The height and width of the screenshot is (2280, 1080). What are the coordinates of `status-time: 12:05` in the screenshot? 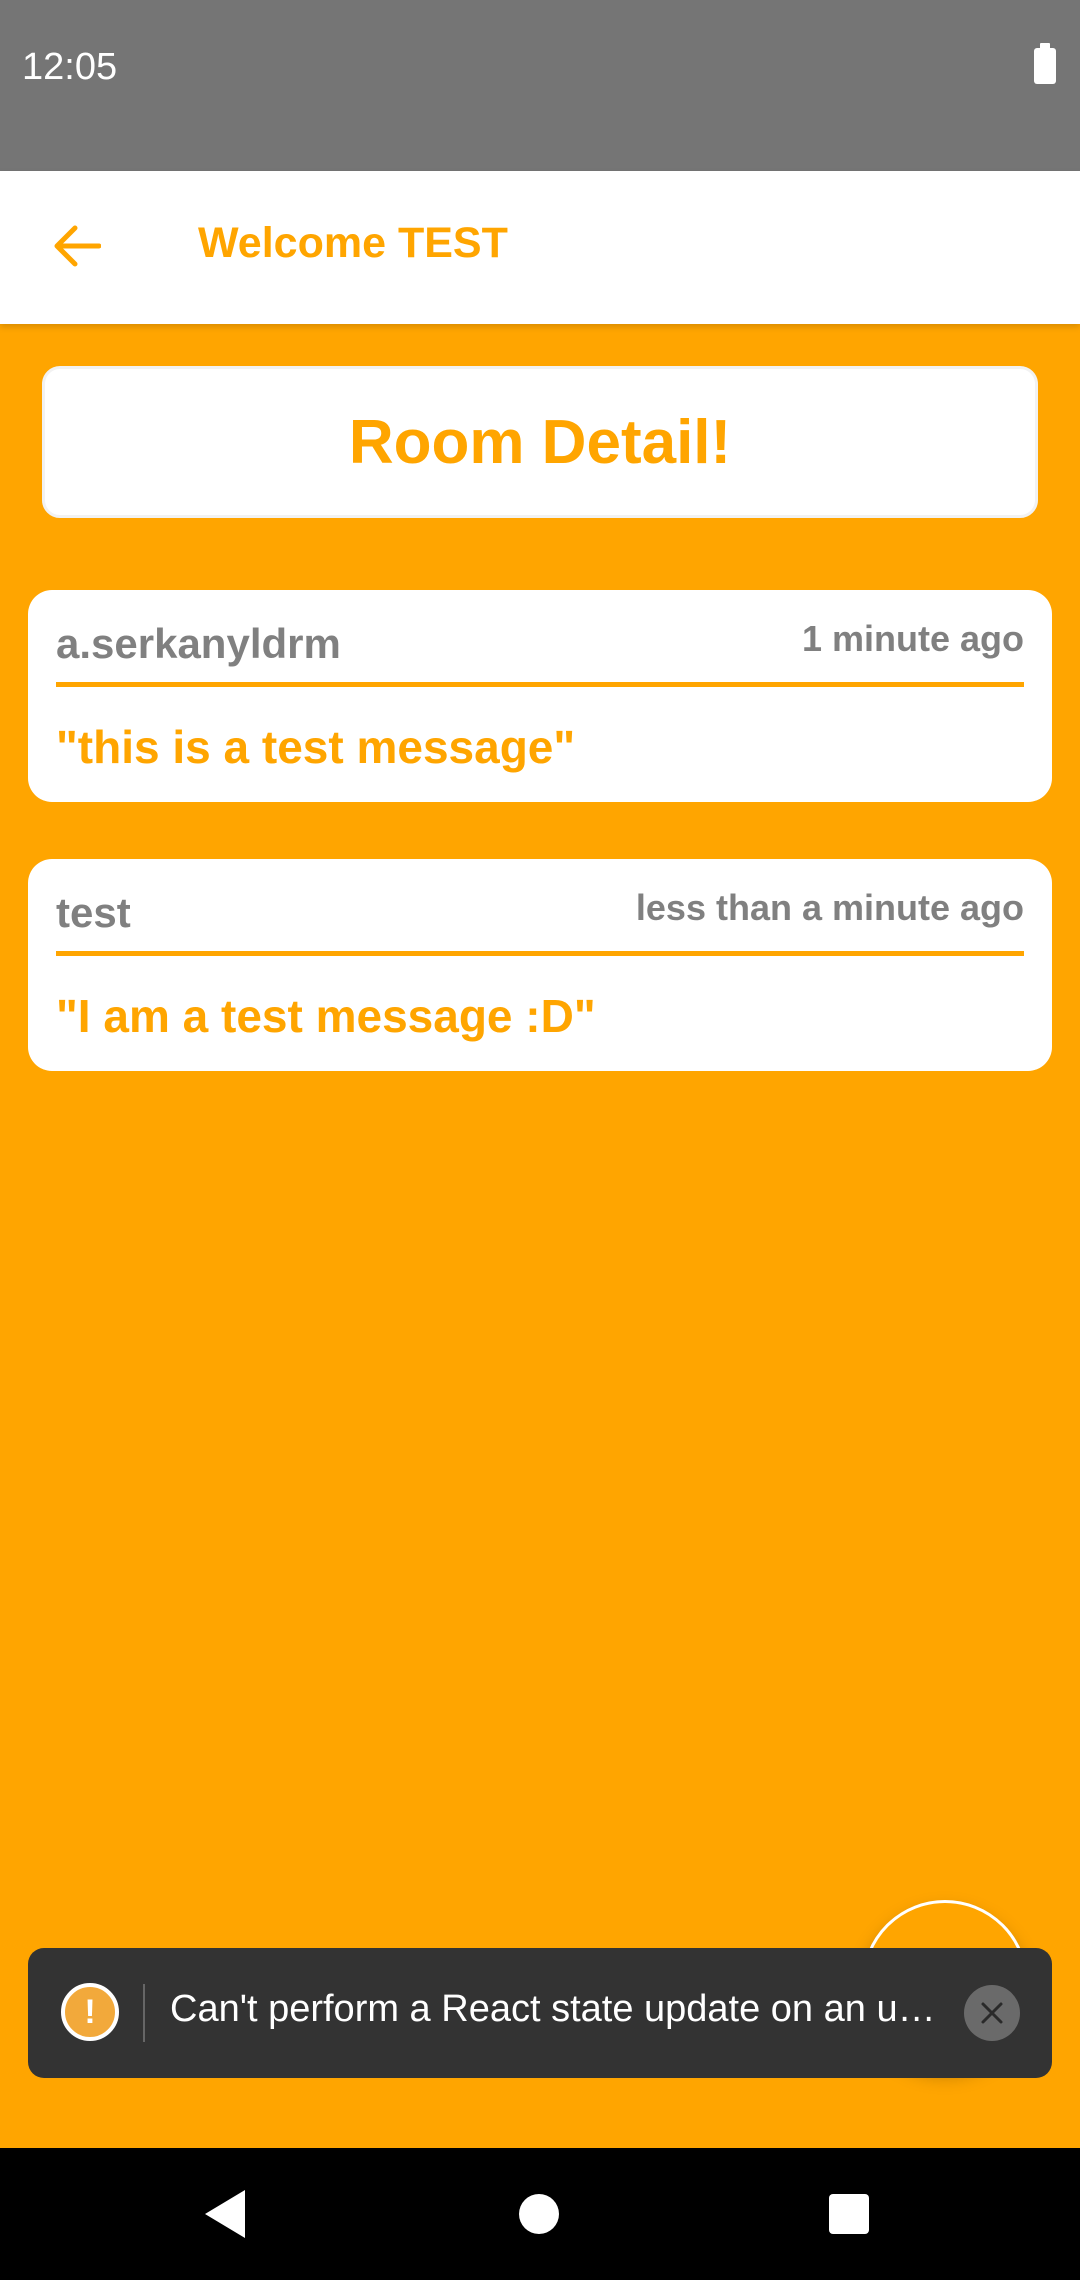 It's located at (70, 67).